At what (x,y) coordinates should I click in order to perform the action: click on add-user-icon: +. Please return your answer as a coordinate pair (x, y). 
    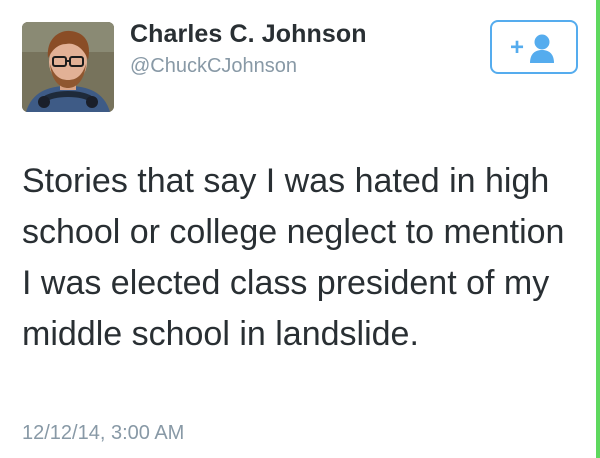
    Looking at the image, I should click on (532, 48).